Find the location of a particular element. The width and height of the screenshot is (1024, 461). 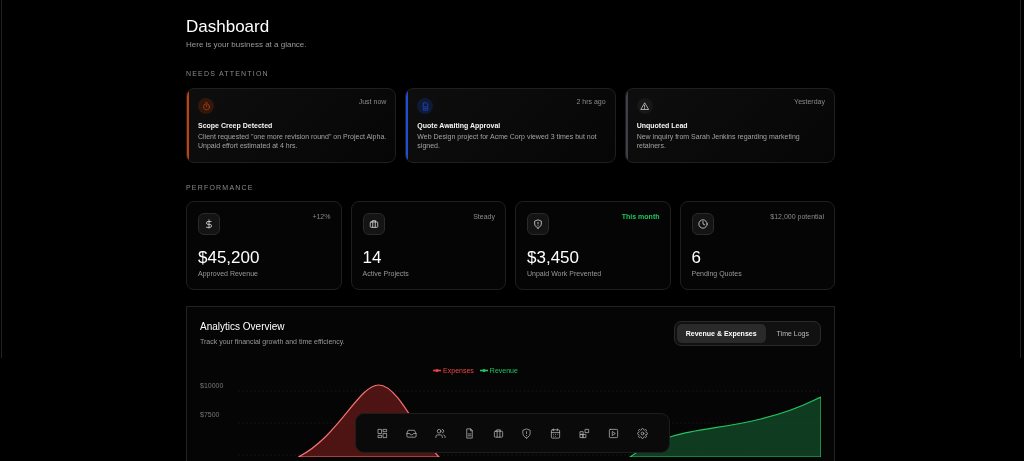

blocks-icon is located at coordinates (585, 433).